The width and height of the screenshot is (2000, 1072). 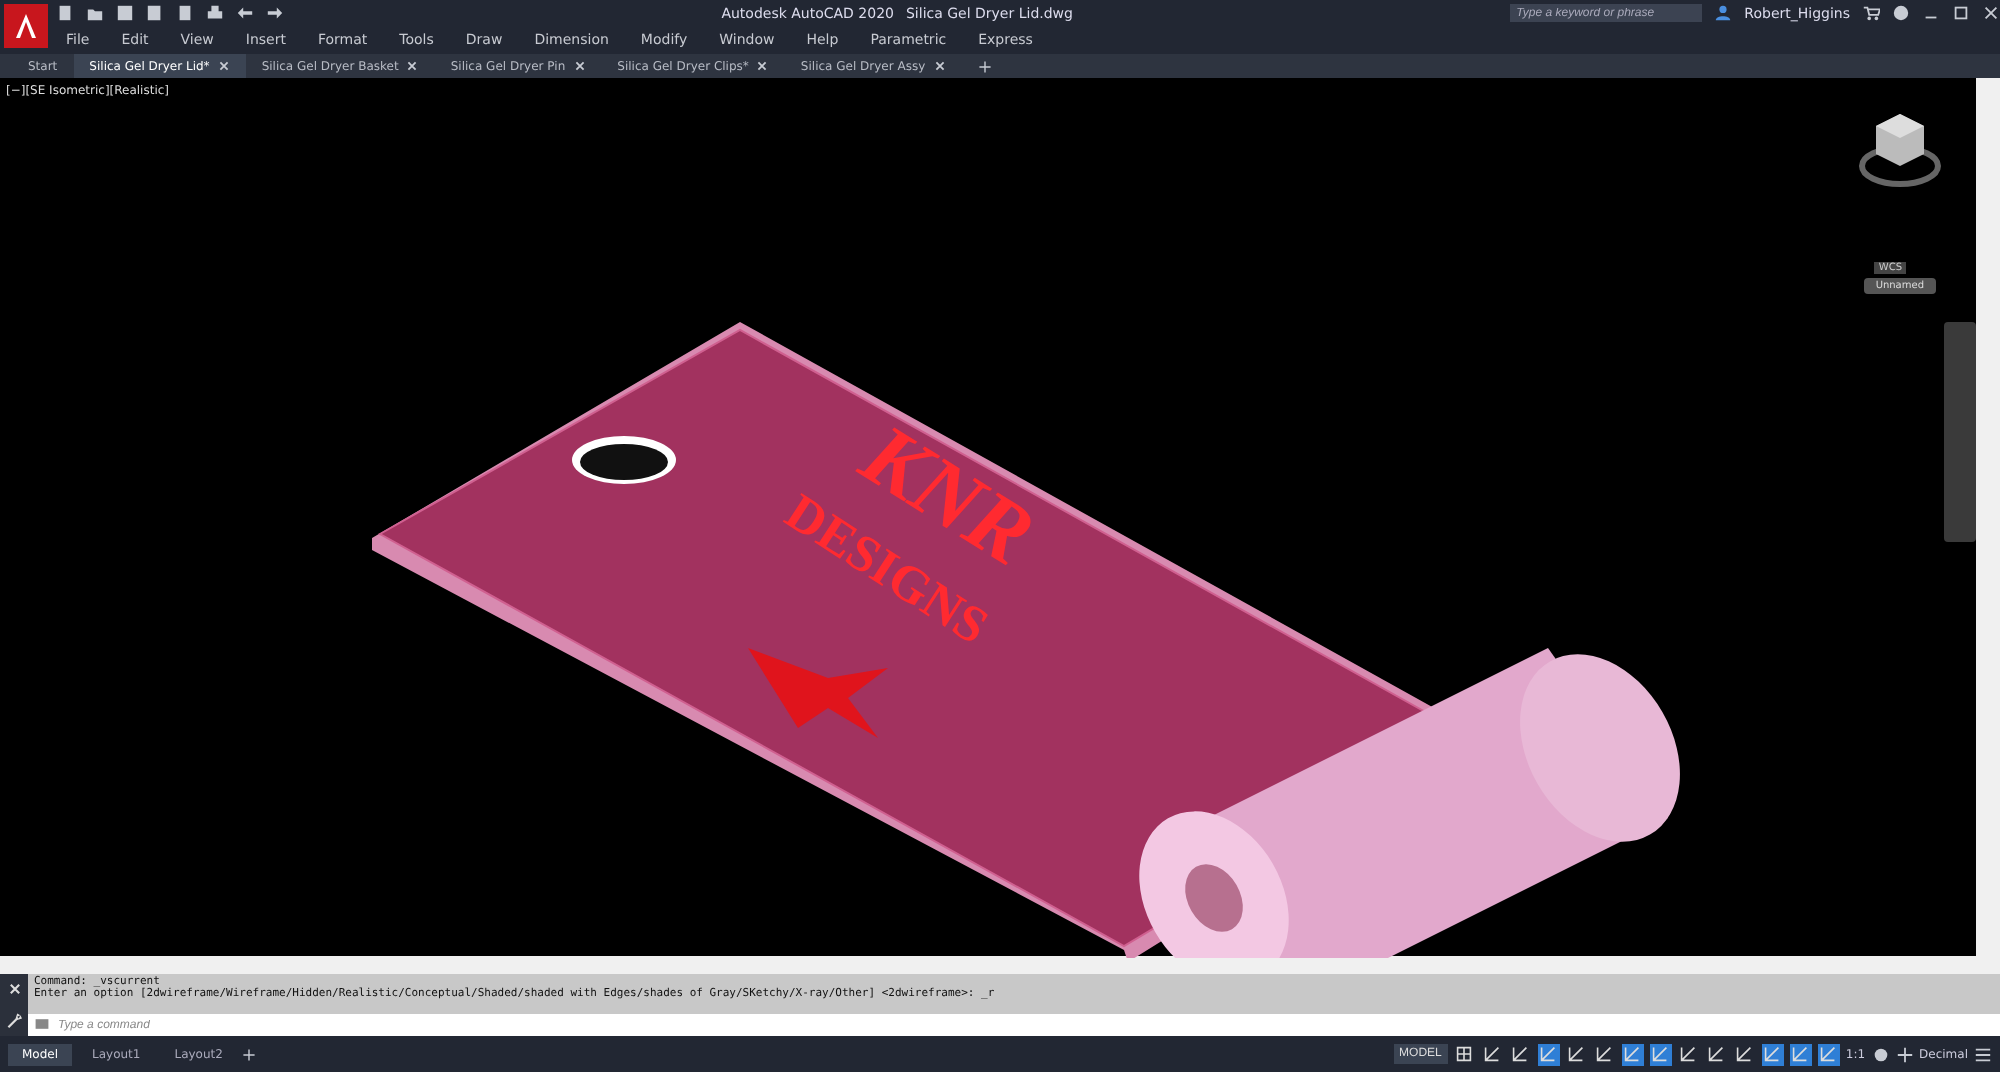 What do you see at coordinates (155, 13) in the screenshot?
I see `save-as-icon` at bounding box center [155, 13].